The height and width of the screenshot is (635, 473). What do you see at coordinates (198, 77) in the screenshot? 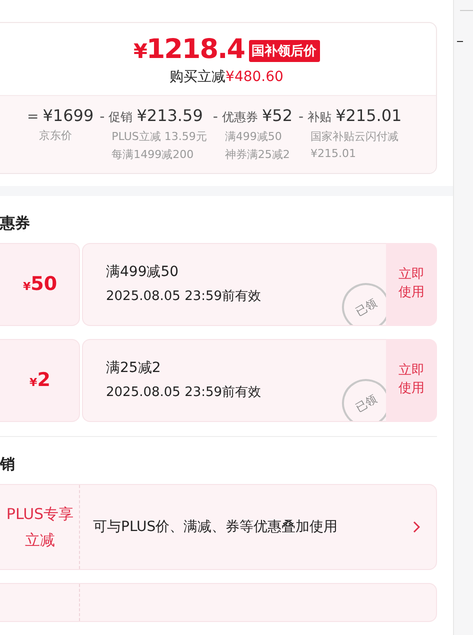
I see `saving-label: 购买立减` at bounding box center [198, 77].